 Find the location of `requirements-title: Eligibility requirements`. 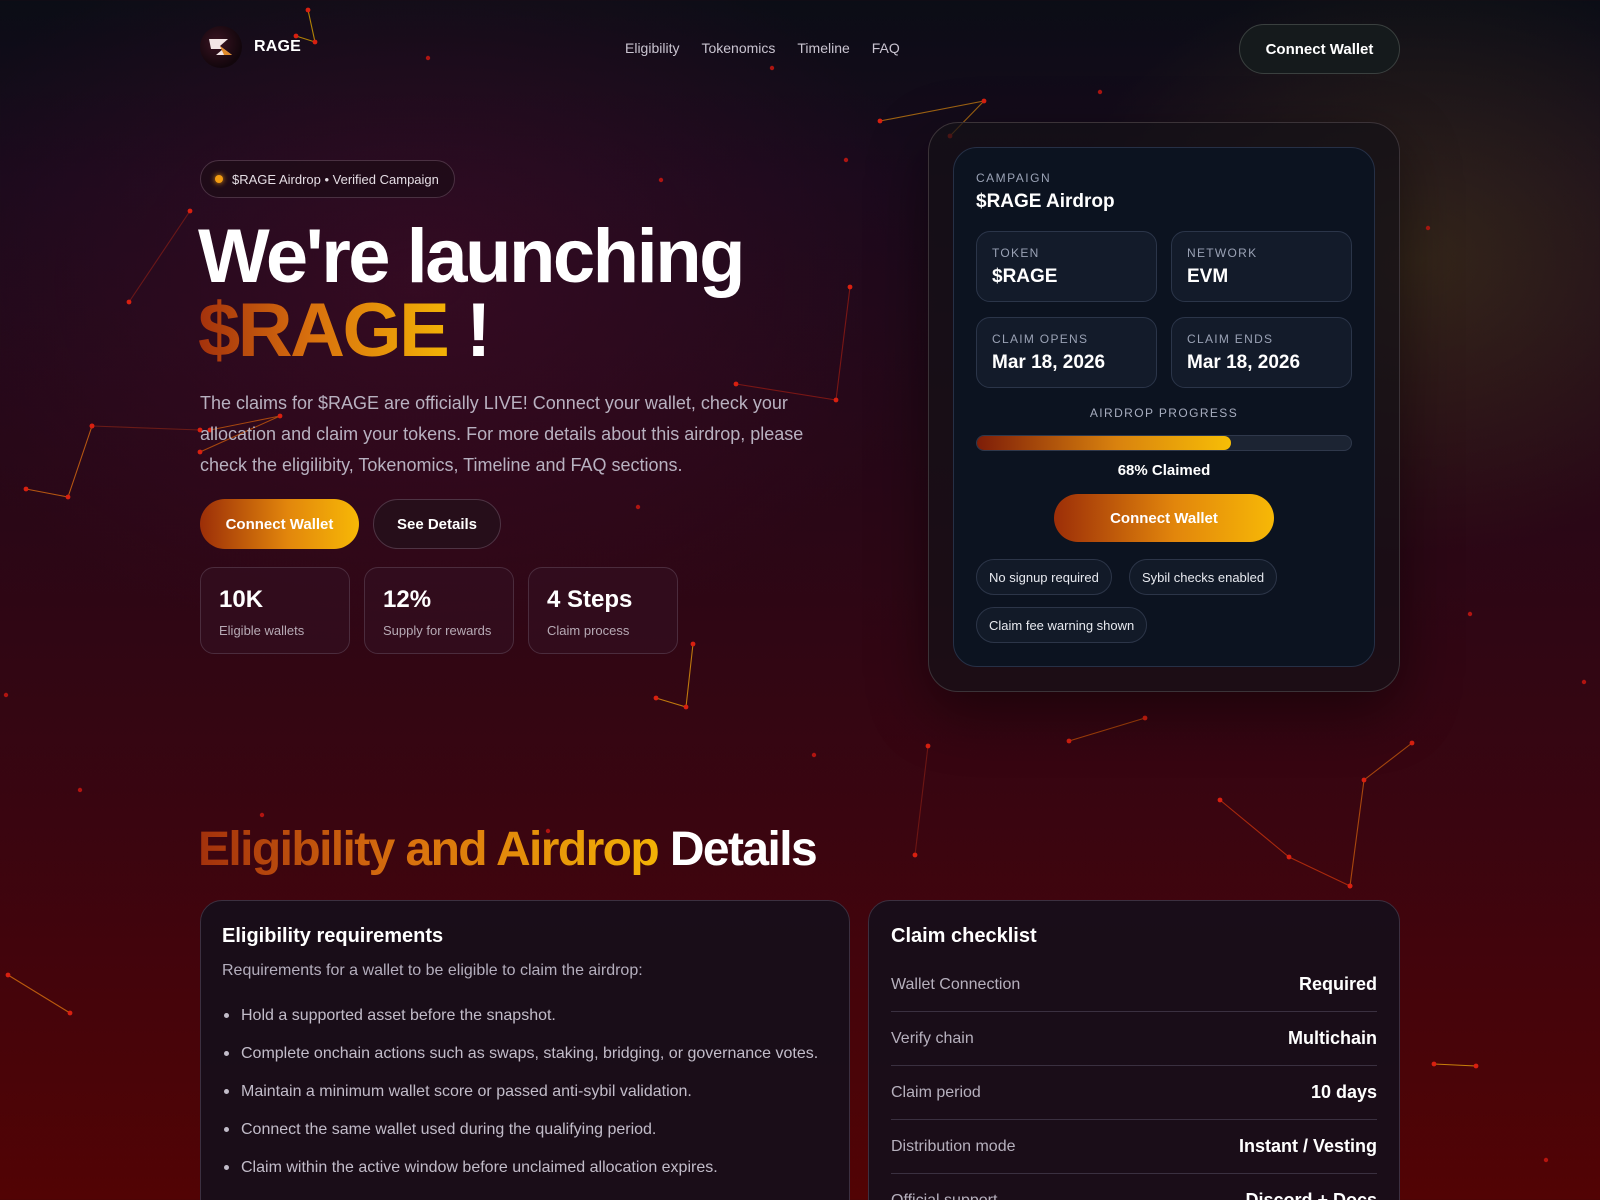

requirements-title: Eligibility requirements is located at coordinates (333, 936).